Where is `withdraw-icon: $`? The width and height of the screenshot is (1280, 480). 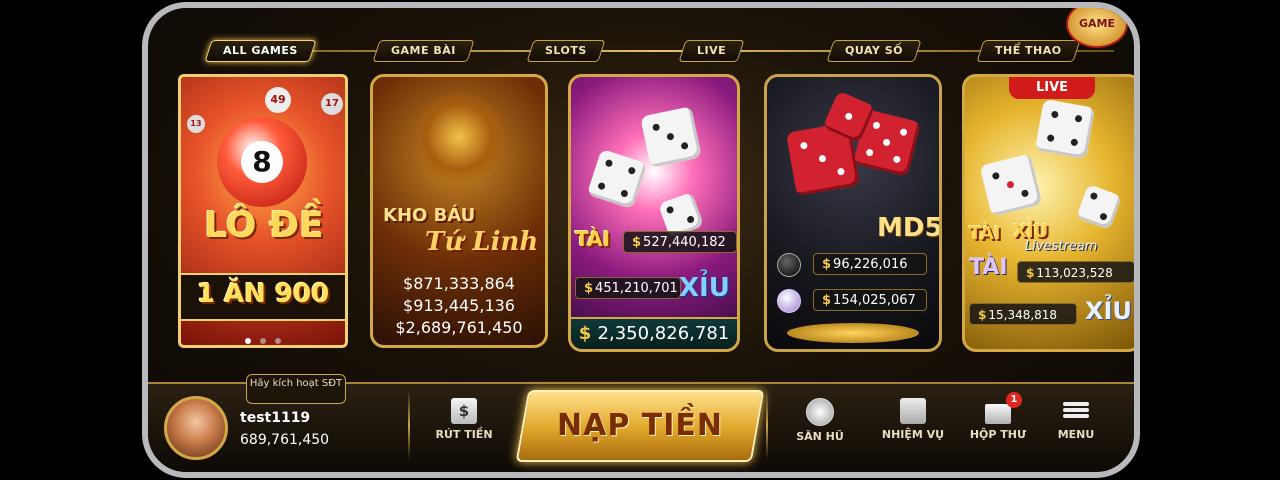 withdraw-icon: $ is located at coordinates (464, 411).